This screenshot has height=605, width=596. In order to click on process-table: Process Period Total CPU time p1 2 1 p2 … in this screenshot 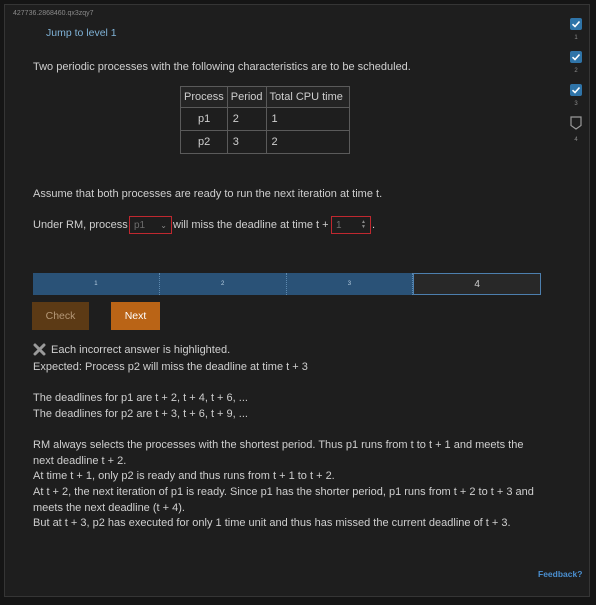, I will do `click(265, 120)`.